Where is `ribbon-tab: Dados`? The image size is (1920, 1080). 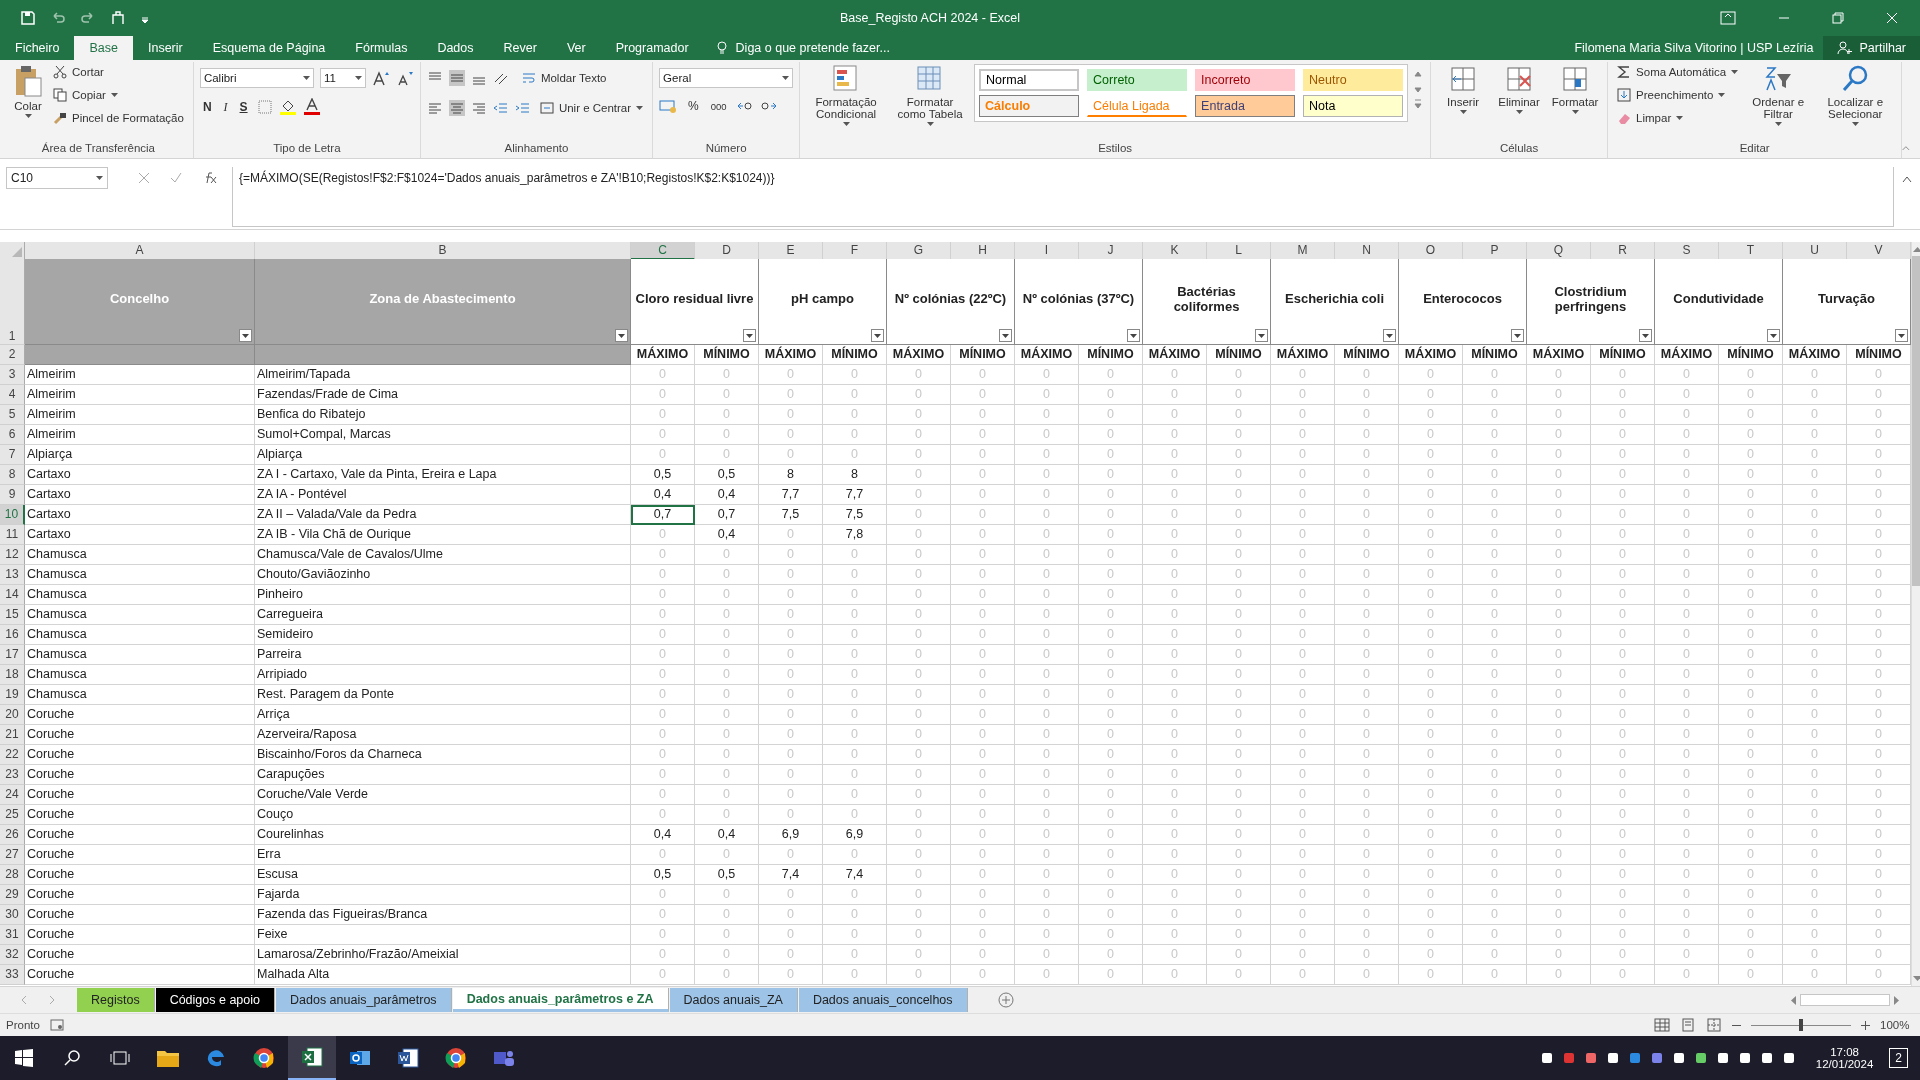
ribbon-tab: Dados is located at coordinates (455, 48).